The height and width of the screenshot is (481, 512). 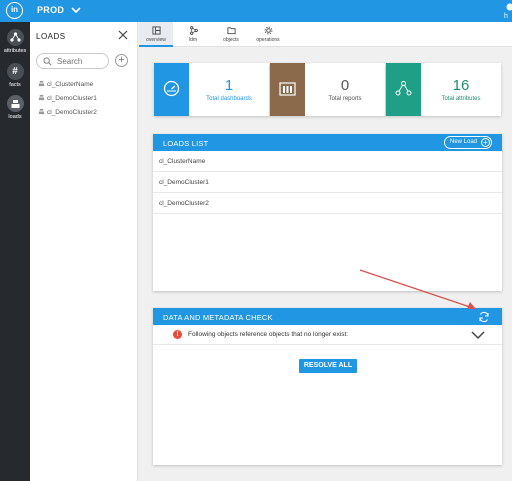 I want to click on folder-icon, so click(x=231, y=31).